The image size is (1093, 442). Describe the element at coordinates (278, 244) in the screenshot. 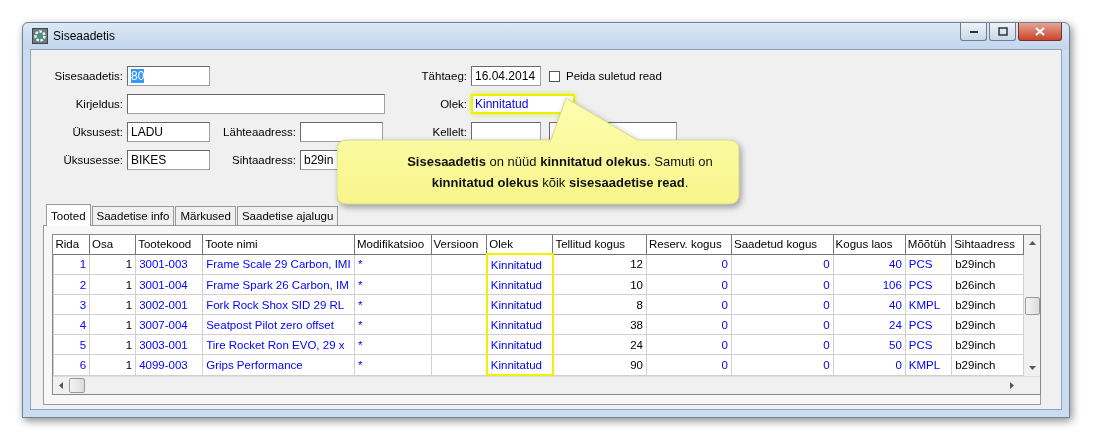

I see `column-header: Toote nimi` at that location.